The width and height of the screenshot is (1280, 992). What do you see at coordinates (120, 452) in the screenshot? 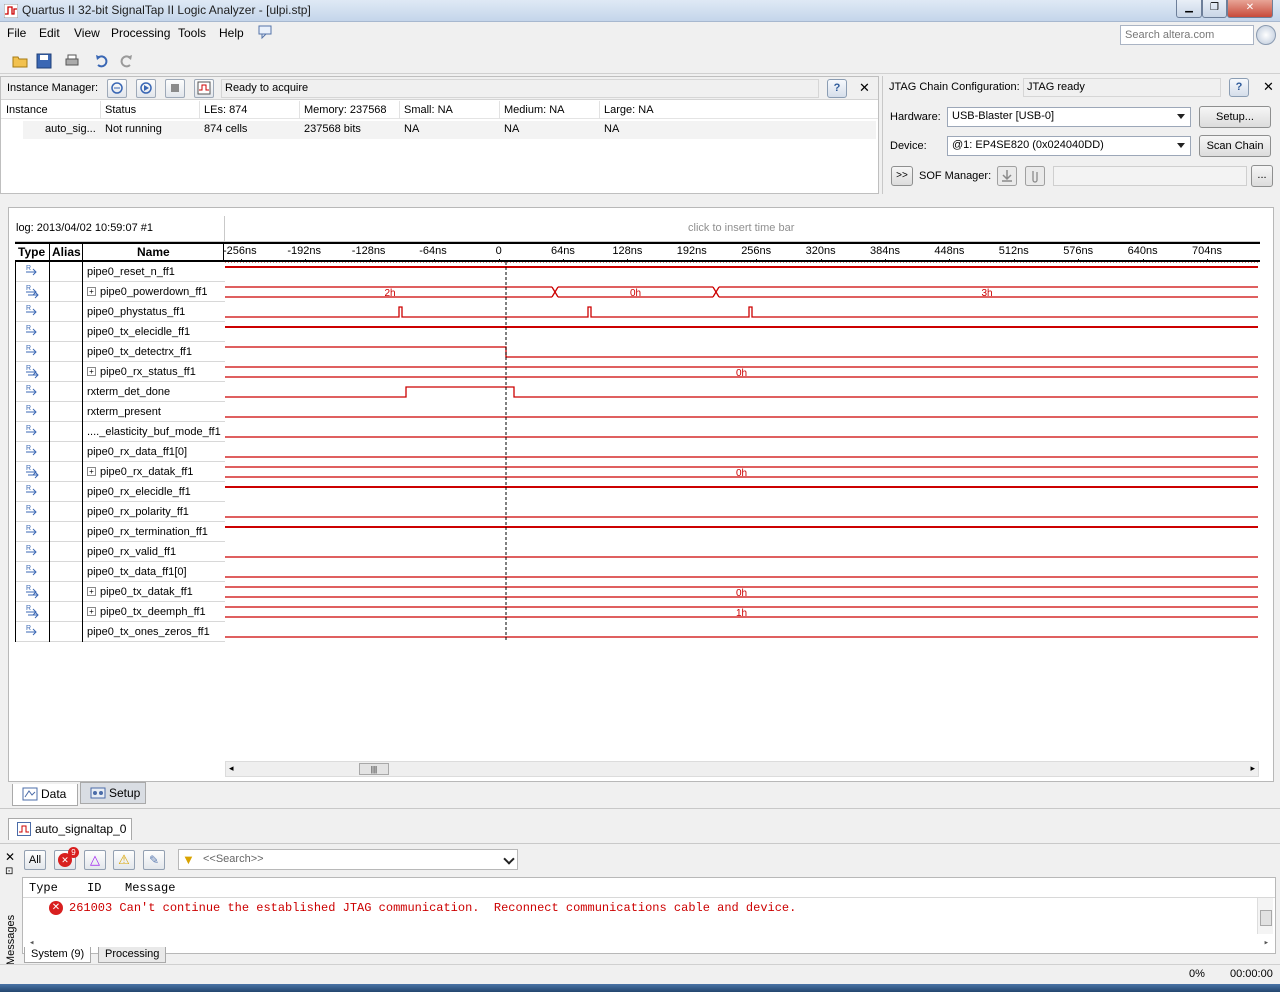
I see `table-row: Rpipe0_rx_data_ff1[0]` at bounding box center [120, 452].